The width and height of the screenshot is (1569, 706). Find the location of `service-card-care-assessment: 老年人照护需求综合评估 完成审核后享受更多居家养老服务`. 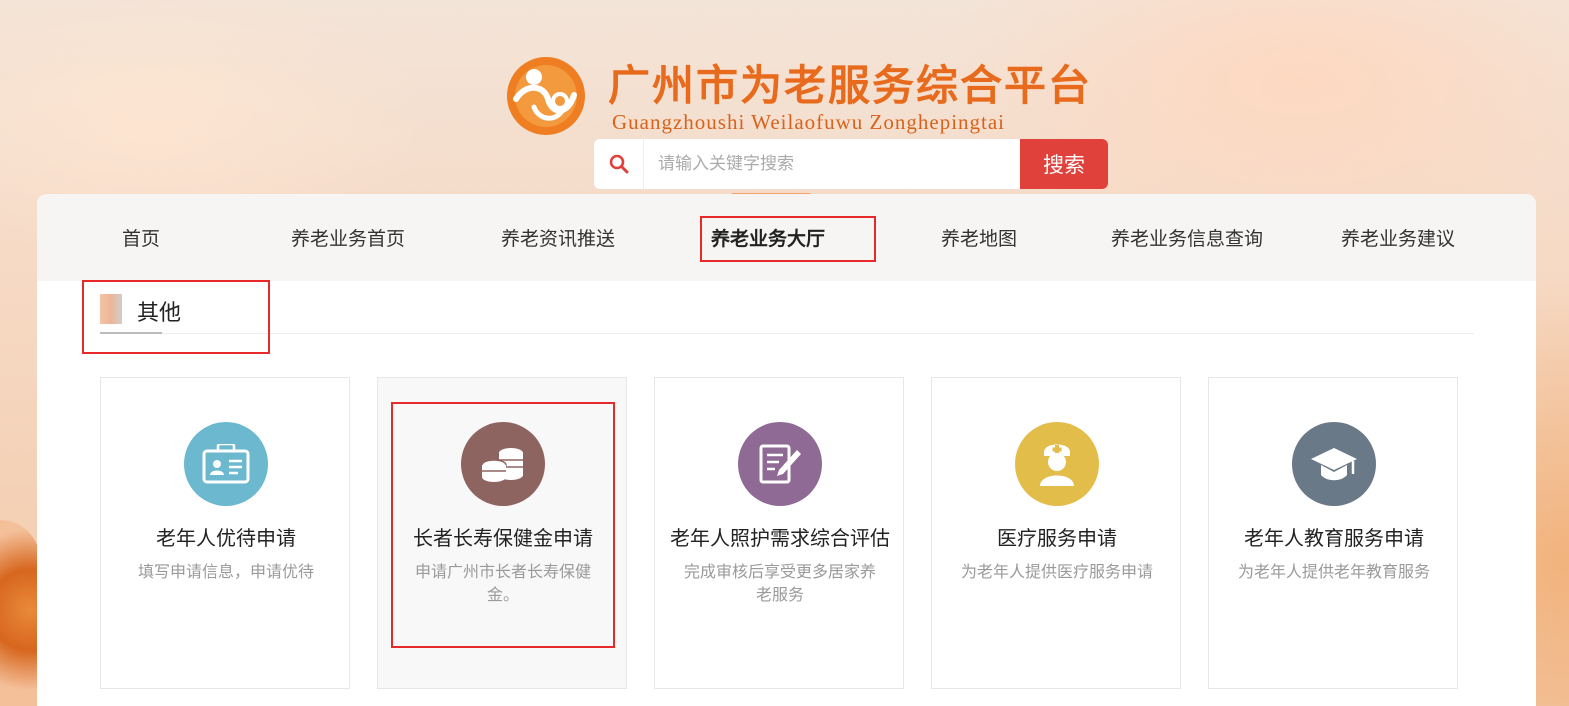

service-card-care-assessment: 老年人照护需求综合评估 完成审核后享受更多居家养老服务 is located at coordinates (779, 533).